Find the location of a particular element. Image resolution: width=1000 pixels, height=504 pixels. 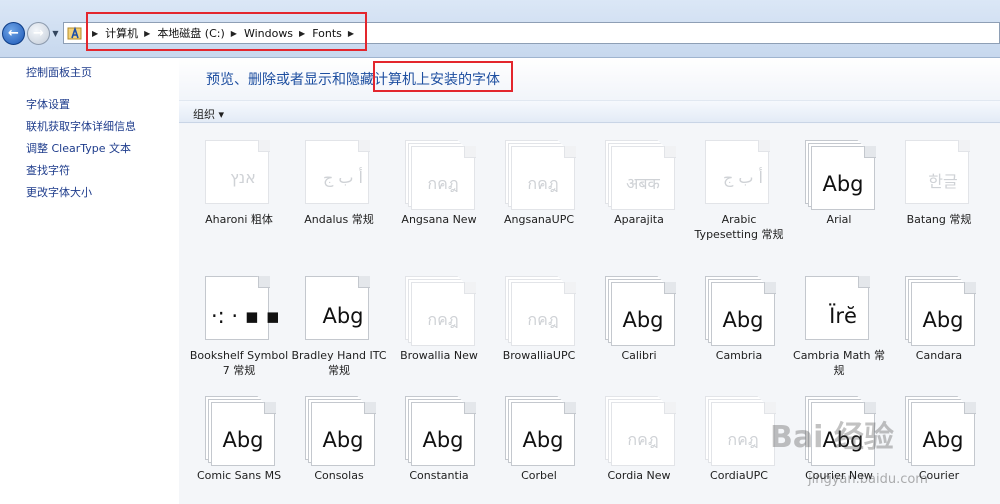

font-tile: Abg Comic Sans MS is located at coordinates (239, 445).